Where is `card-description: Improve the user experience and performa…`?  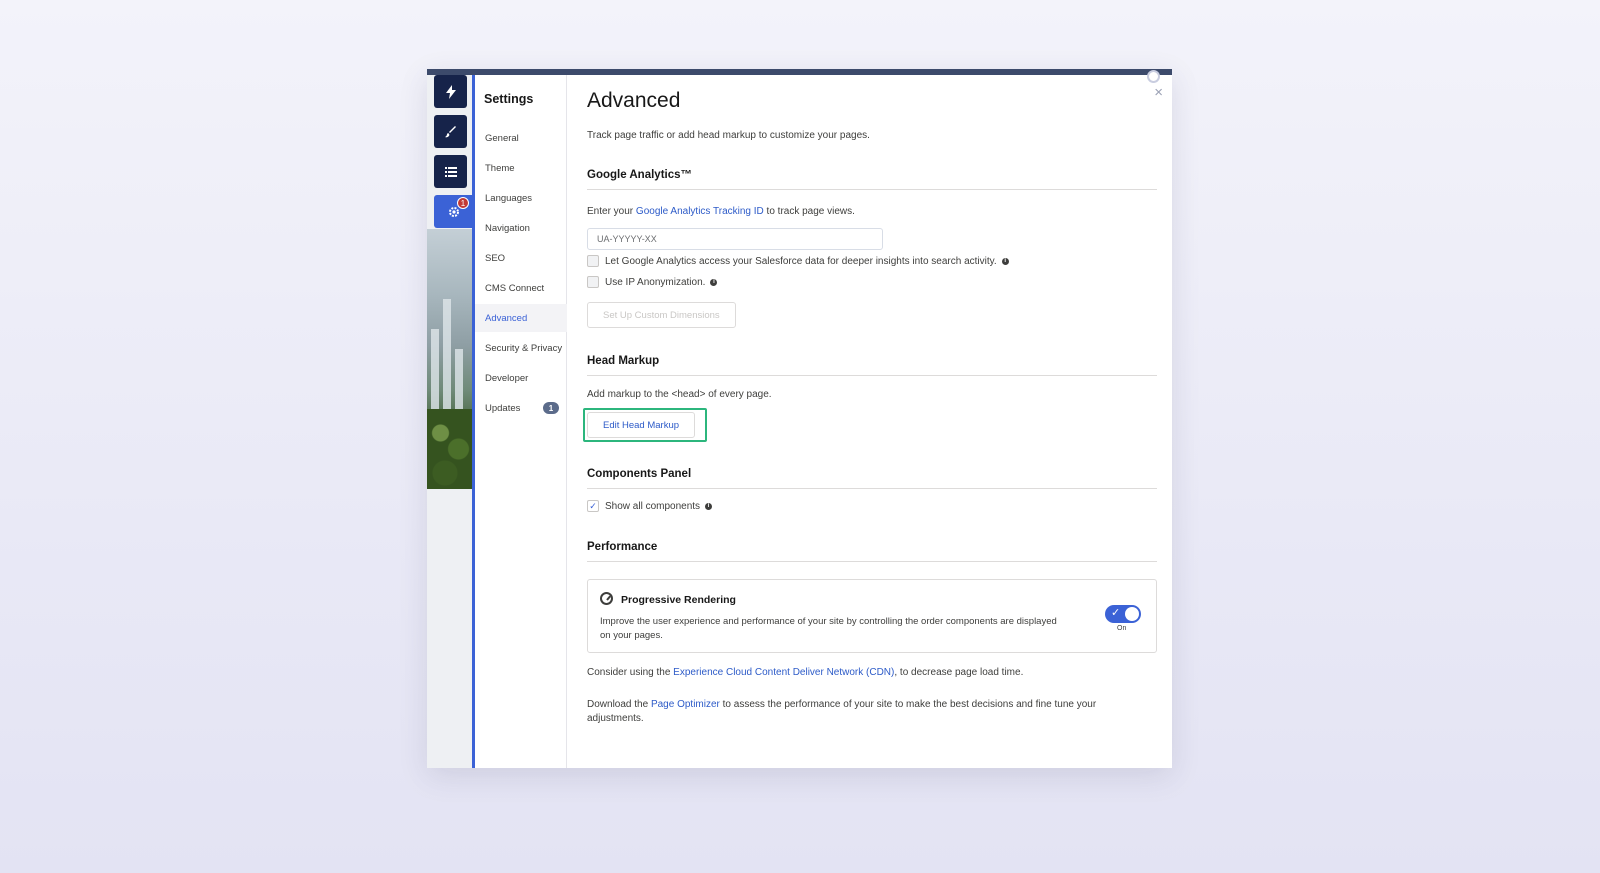 card-description: Improve the user experience and performa… is located at coordinates (828, 628).